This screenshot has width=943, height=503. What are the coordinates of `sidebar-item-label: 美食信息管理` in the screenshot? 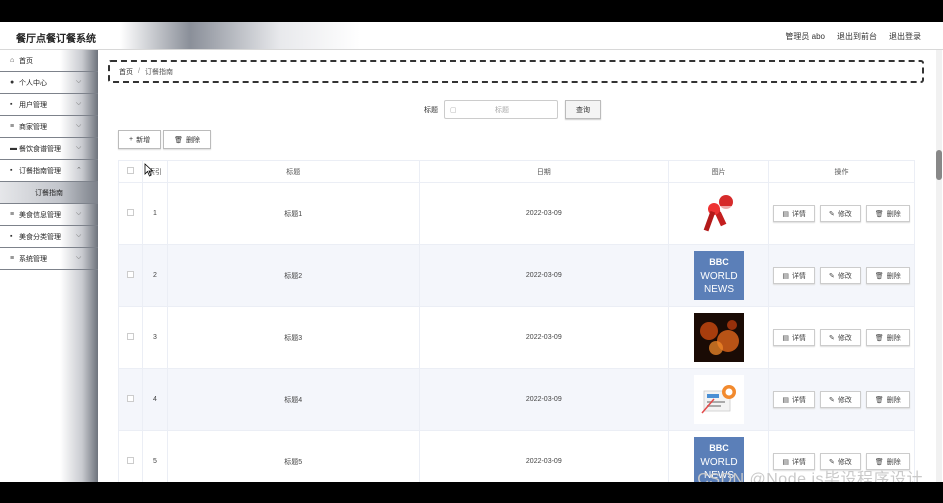 It's located at (40, 215).